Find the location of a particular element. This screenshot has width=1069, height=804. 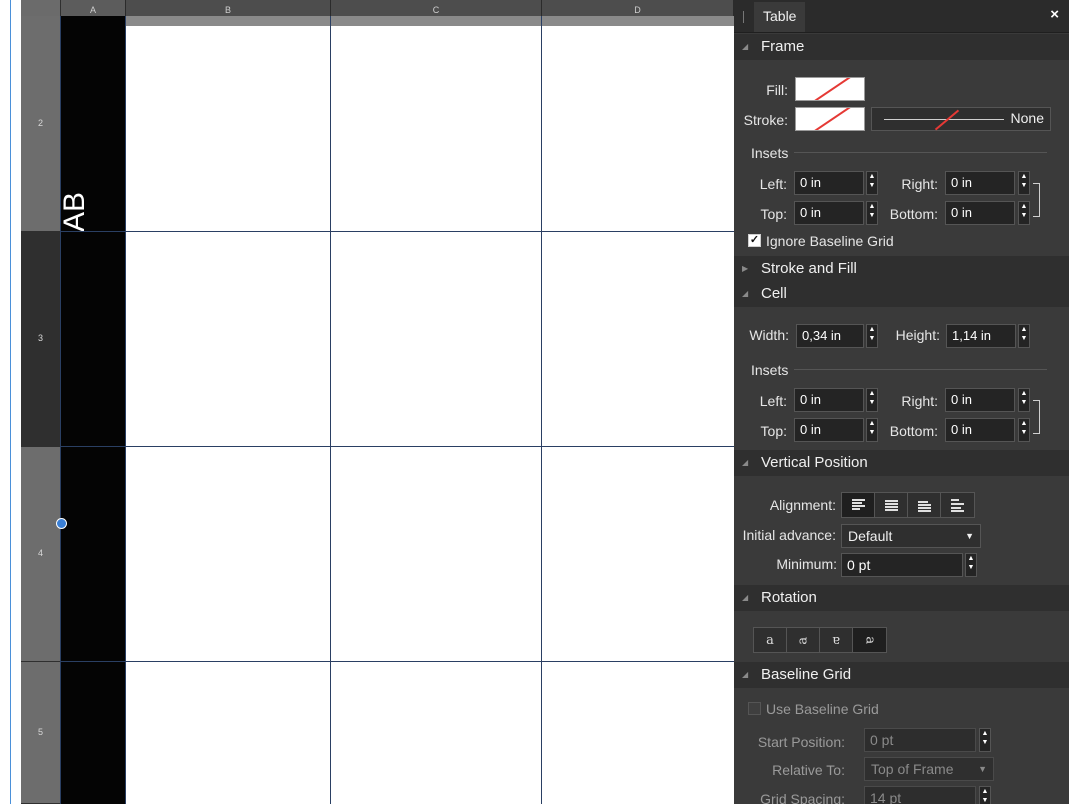

align-center-icon is located at coordinates (891, 505).